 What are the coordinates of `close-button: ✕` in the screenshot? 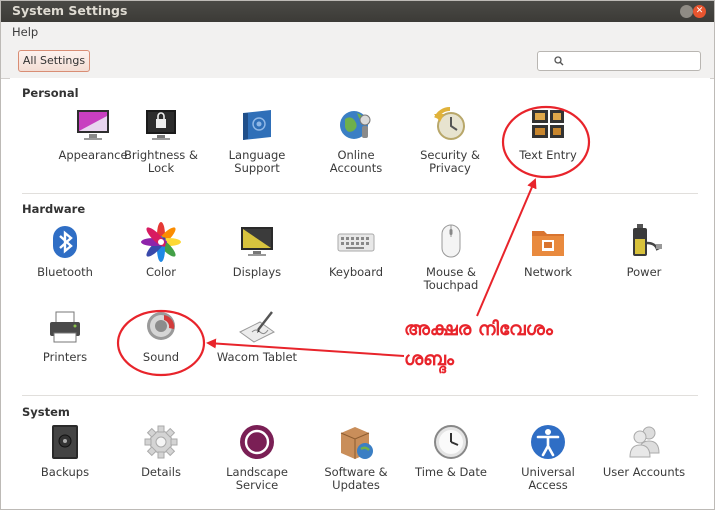 It's located at (699, 11).